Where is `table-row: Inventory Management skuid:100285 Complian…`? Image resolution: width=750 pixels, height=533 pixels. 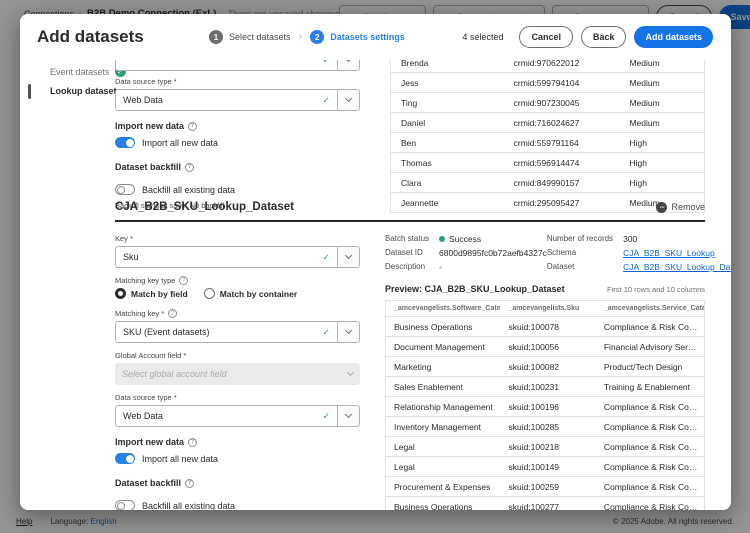 table-row: Inventory Management skuid:100285 Complian… is located at coordinates (545, 426).